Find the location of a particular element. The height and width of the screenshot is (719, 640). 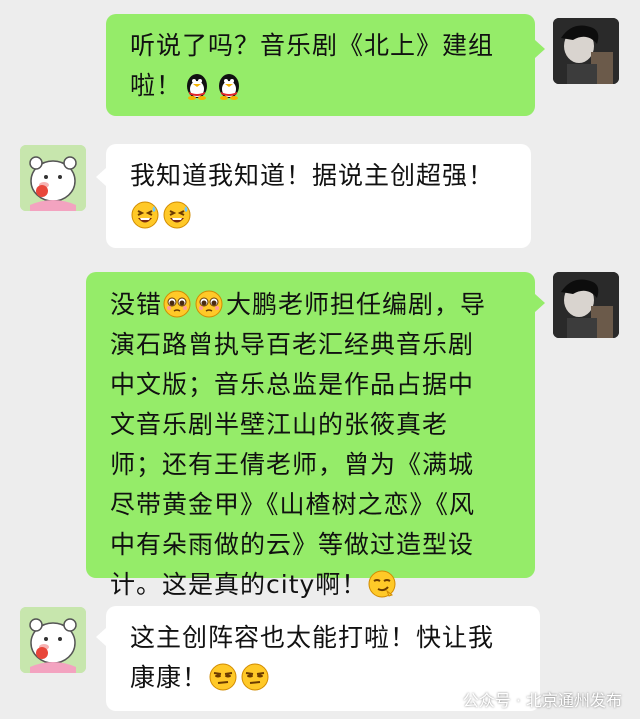

message-bubble: 我知道我知道！据说主创超强！ is located at coordinates (318, 196).